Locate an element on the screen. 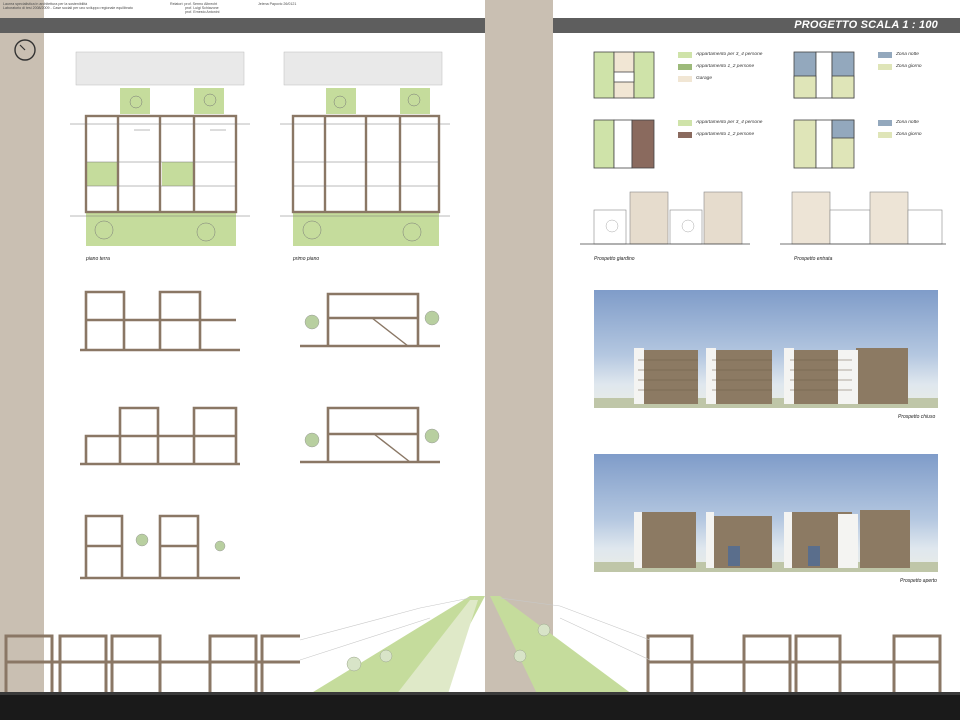  section-corner-label: Sez is located at coordinates (954, 687).